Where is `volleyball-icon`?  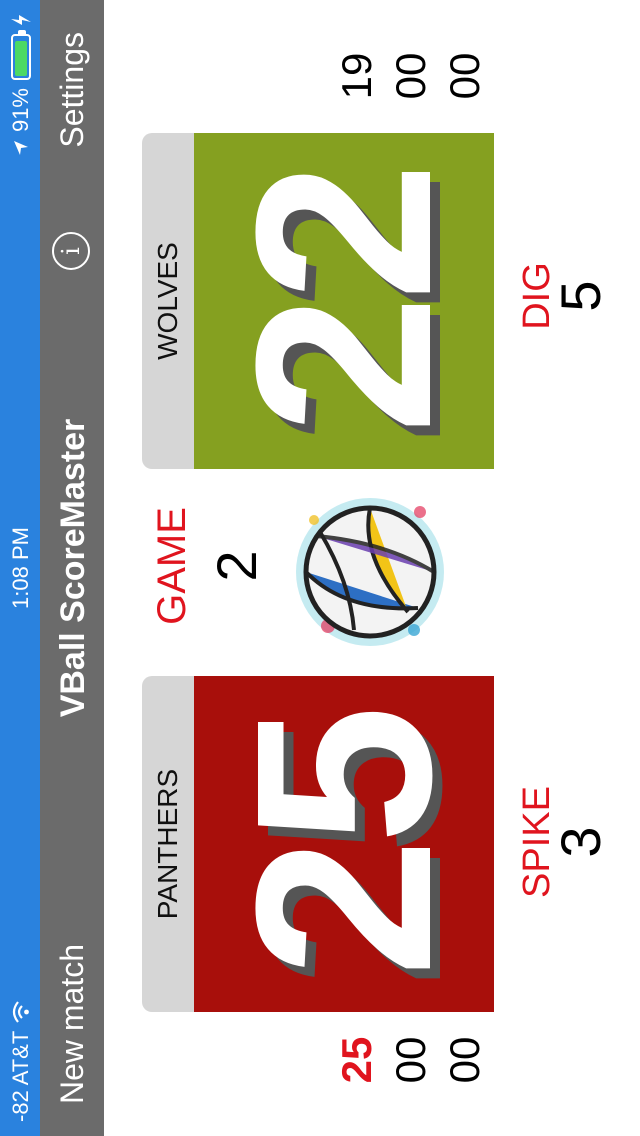
volleyball-icon is located at coordinates (370, 572).